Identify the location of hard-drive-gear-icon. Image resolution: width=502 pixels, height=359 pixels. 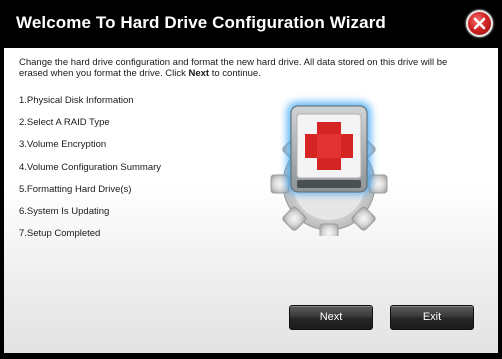
(329, 165).